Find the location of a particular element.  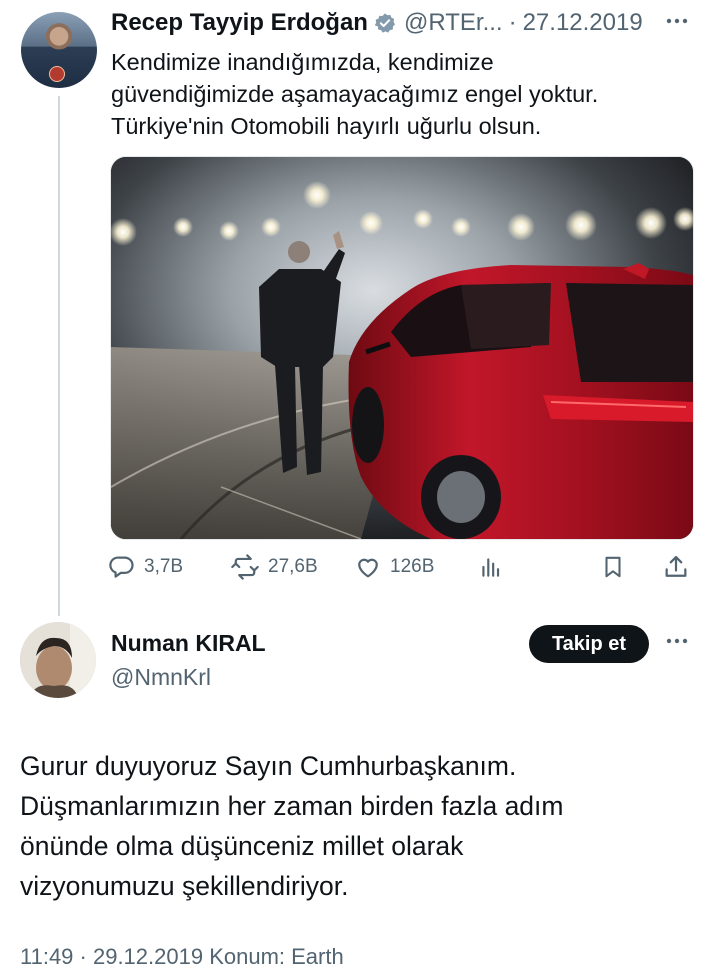

reply-button: 3,7B is located at coordinates (145, 567).